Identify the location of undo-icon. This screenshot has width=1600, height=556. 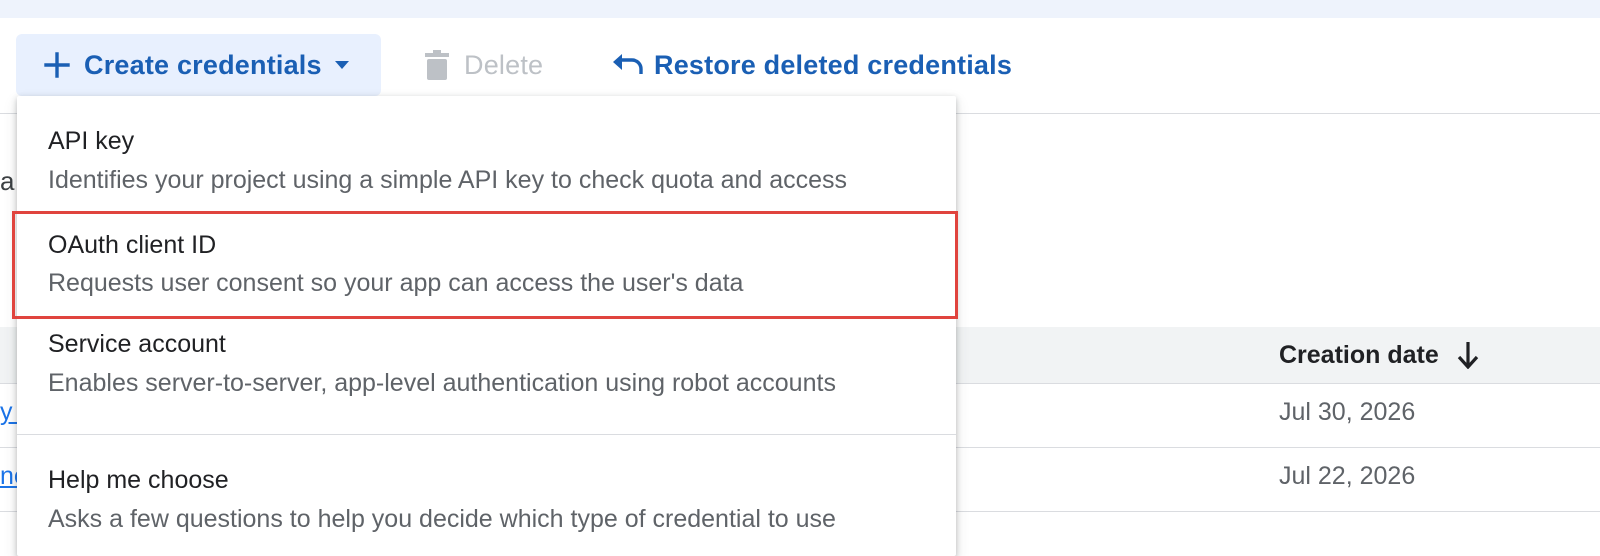
(628, 65).